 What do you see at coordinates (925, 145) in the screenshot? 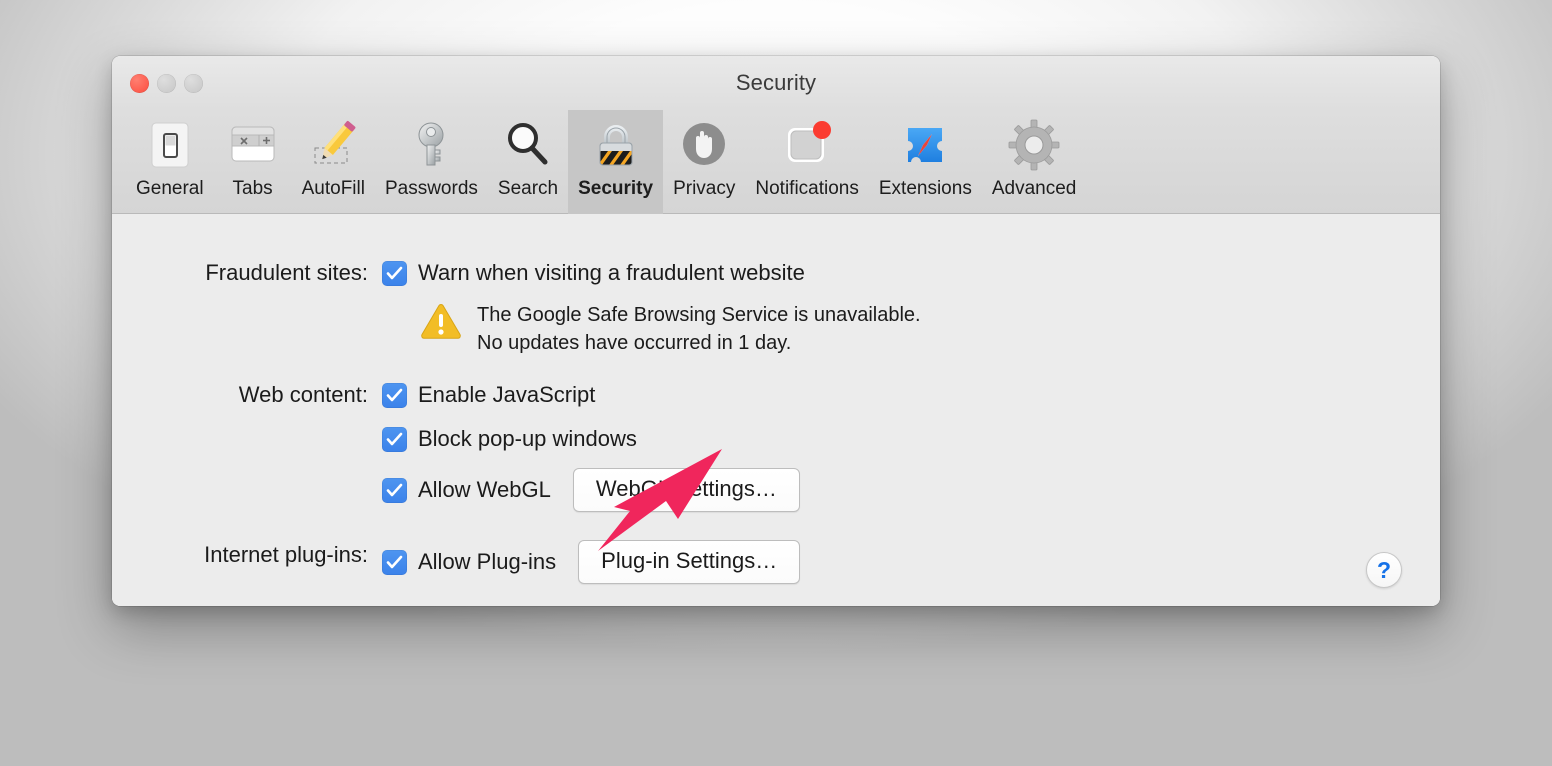
I see `puzzle-compass-icon` at bounding box center [925, 145].